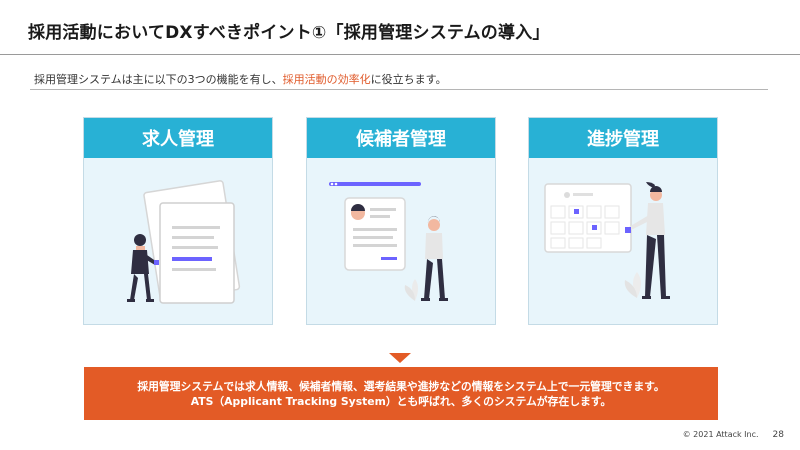  Describe the element at coordinates (778, 435) in the screenshot. I see `page-number: 28` at that location.